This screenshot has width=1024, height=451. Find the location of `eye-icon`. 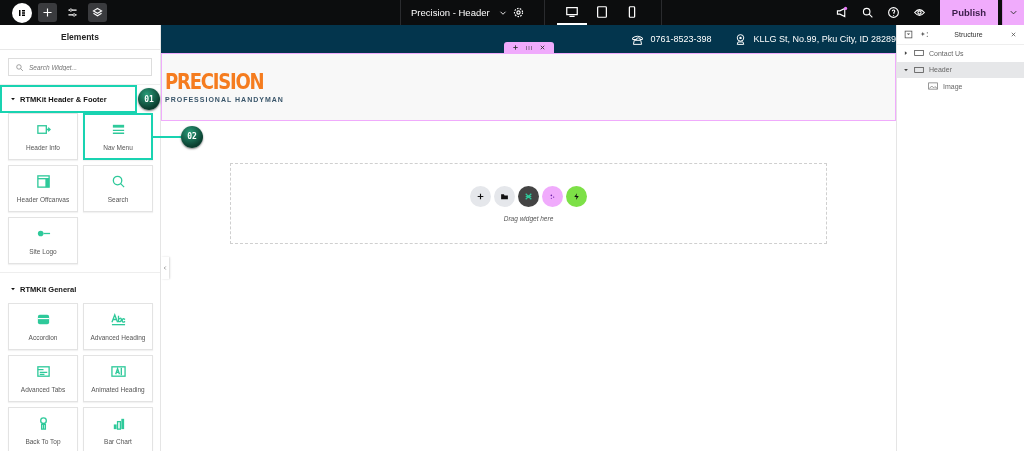

eye-icon is located at coordinates (919, 12).